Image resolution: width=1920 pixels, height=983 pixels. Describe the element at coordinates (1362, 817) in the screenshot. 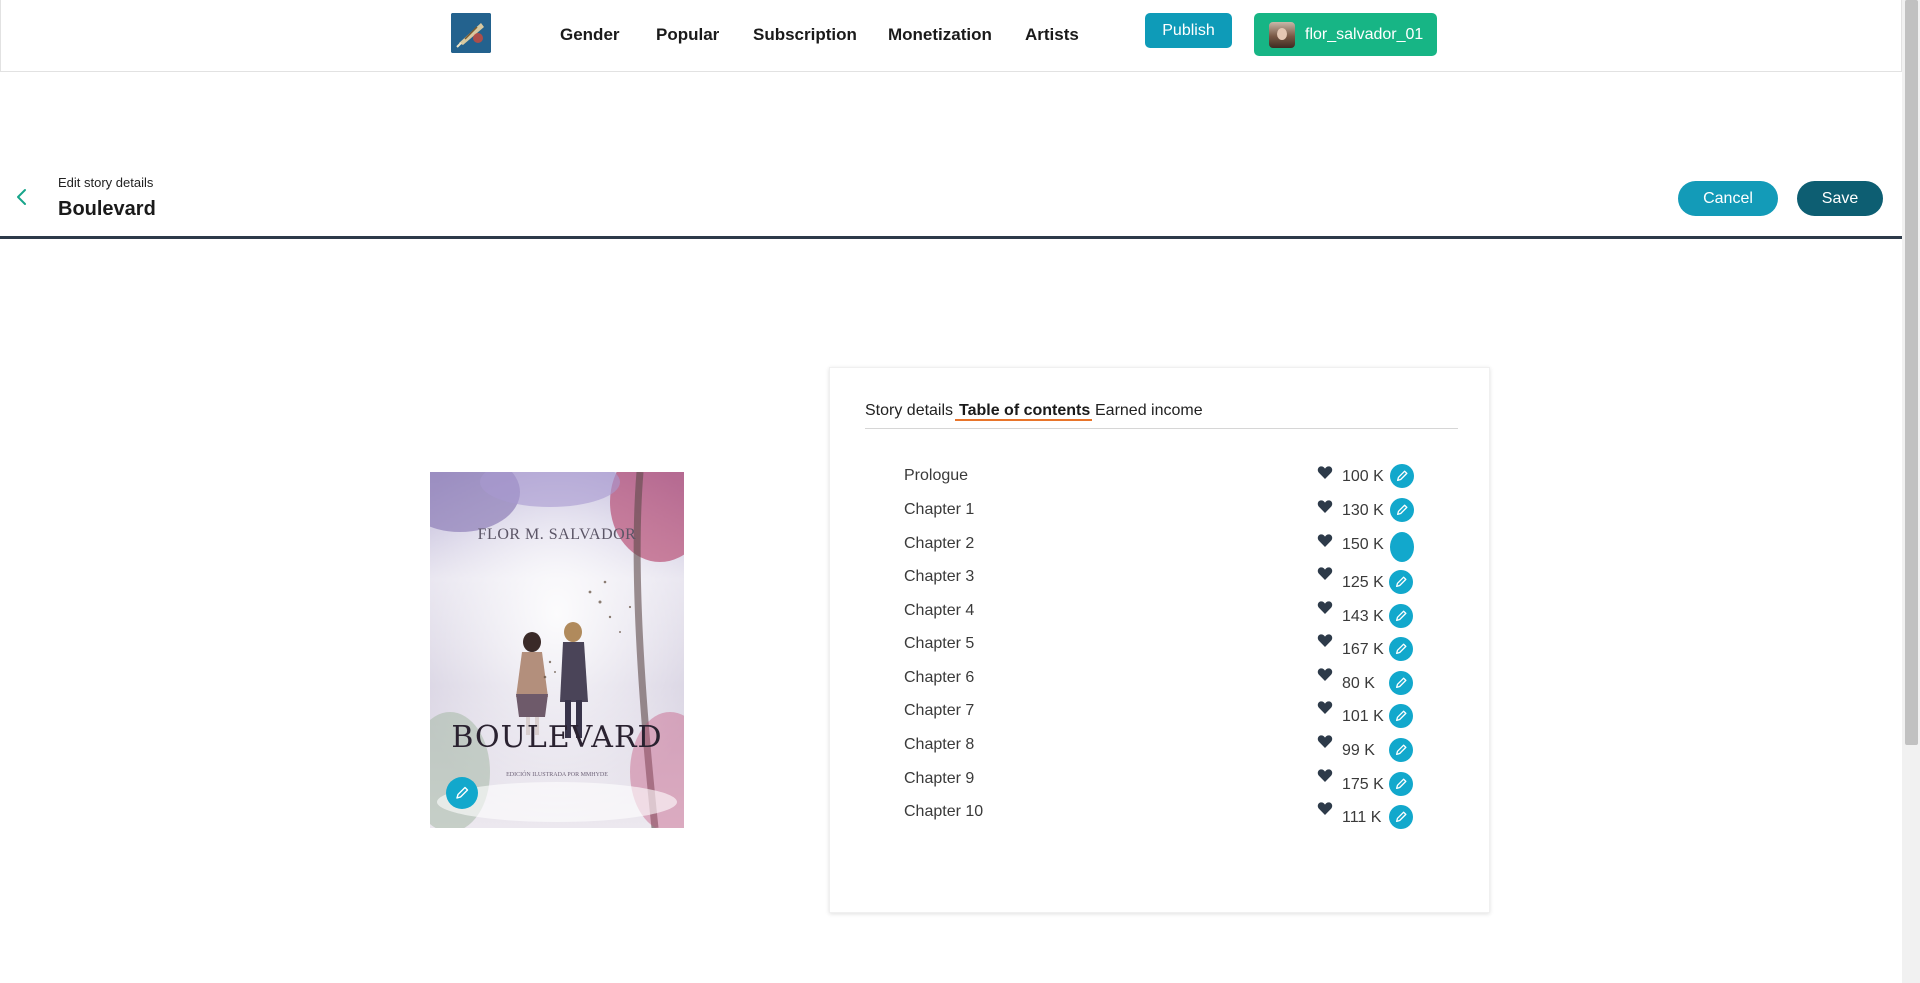

I see `chapter-likes-count: 111 K` at that location.